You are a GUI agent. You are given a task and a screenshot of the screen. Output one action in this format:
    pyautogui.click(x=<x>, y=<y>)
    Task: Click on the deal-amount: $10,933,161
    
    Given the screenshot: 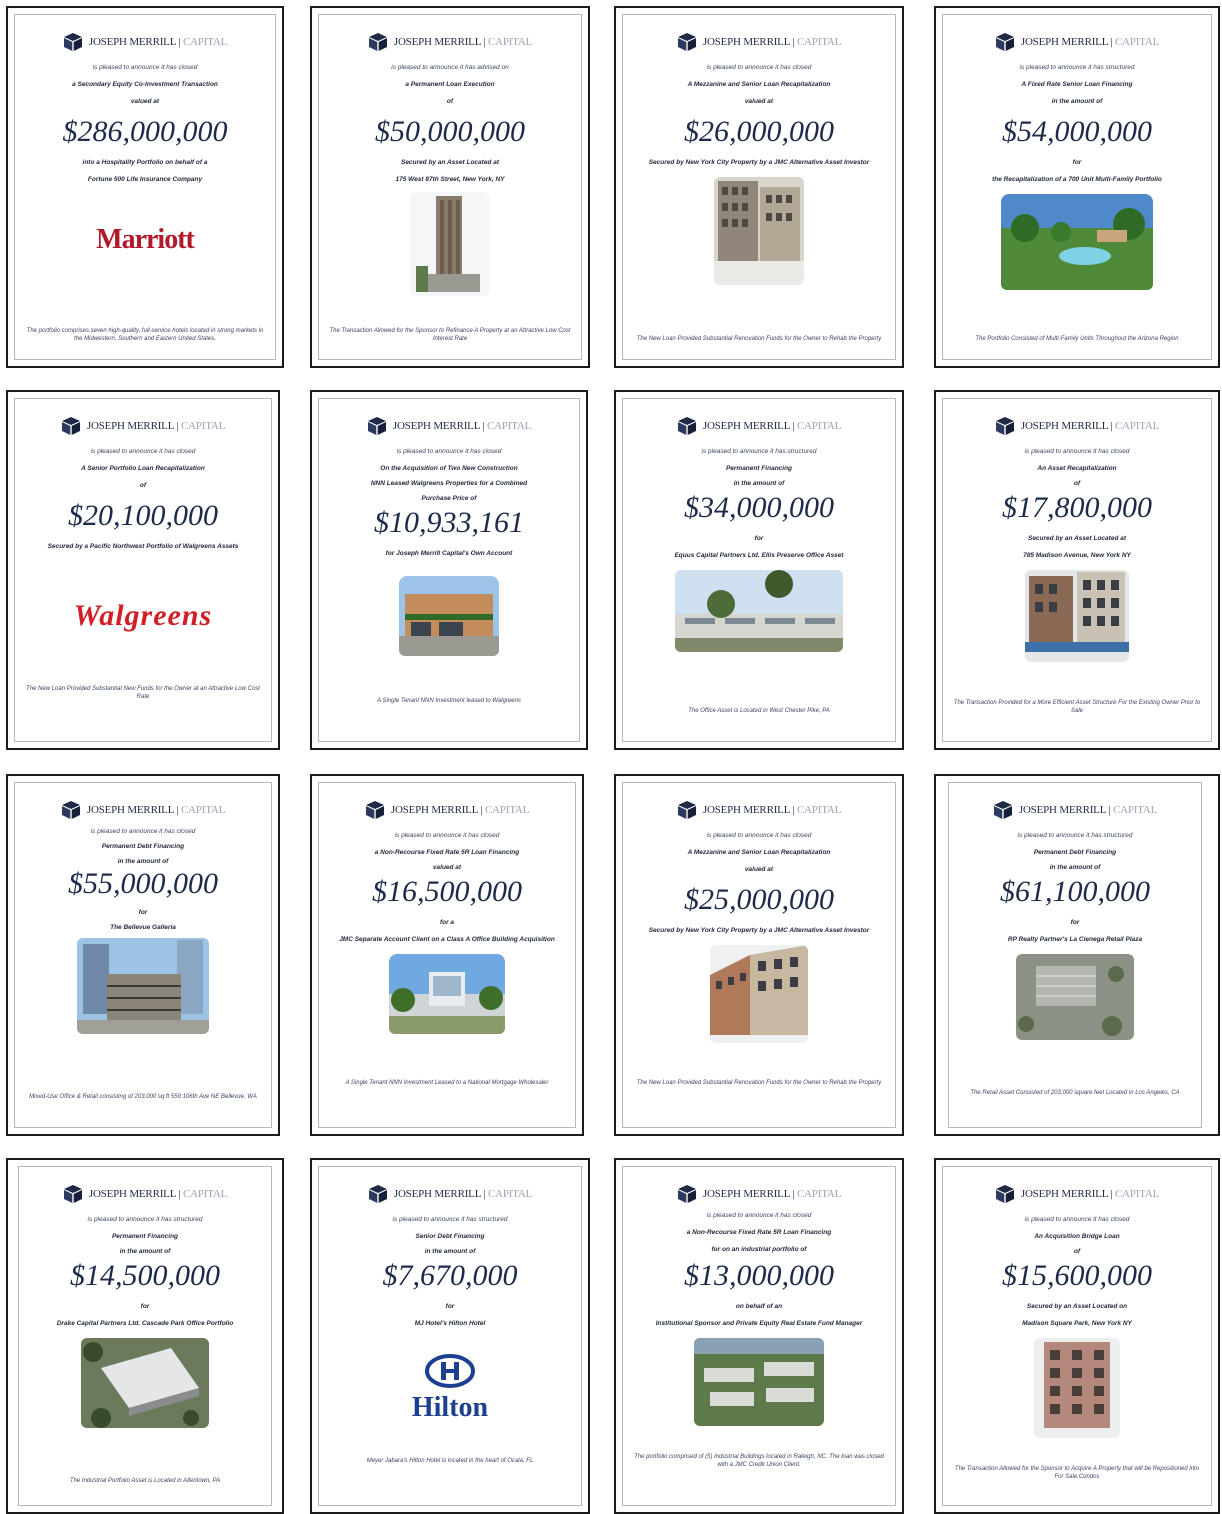 What is the action you would take?
    pyautogui.click(x=449, y=522)
    